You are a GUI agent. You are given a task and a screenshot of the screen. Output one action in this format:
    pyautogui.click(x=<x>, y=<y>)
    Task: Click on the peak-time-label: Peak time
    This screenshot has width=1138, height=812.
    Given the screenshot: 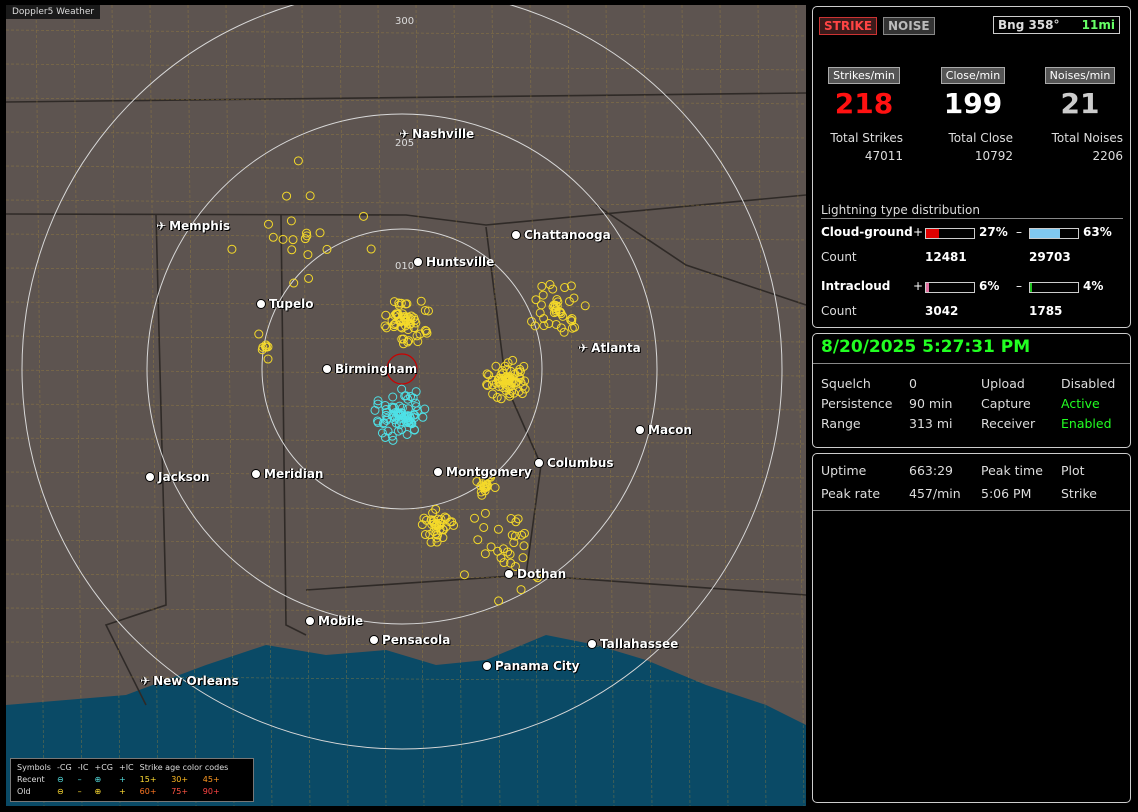 What is the action you would take?
    pyautogui.click(x=1012, y=470)
    